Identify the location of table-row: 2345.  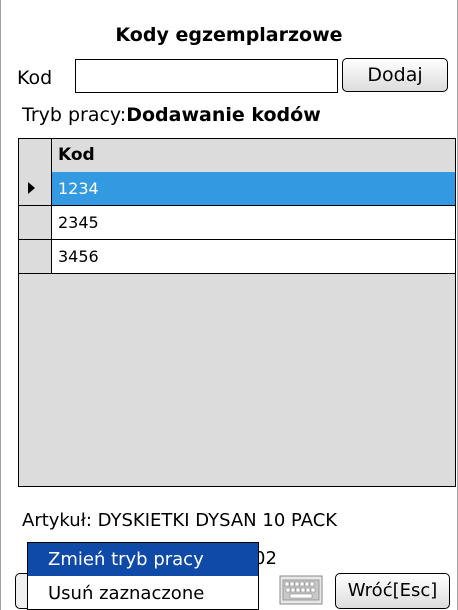
(237, 223).